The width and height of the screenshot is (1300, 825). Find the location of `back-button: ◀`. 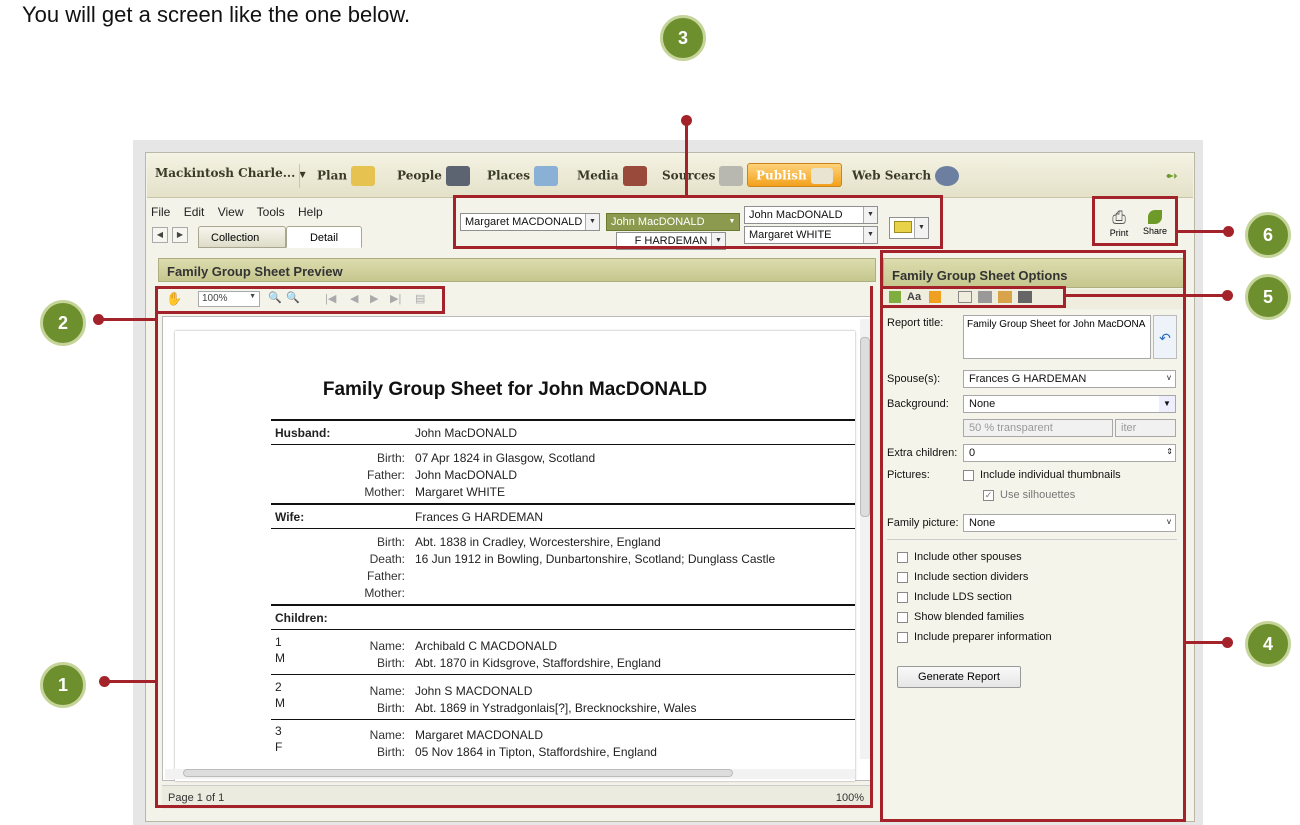

back-button: ◀ is located at coordinates (160, 235).